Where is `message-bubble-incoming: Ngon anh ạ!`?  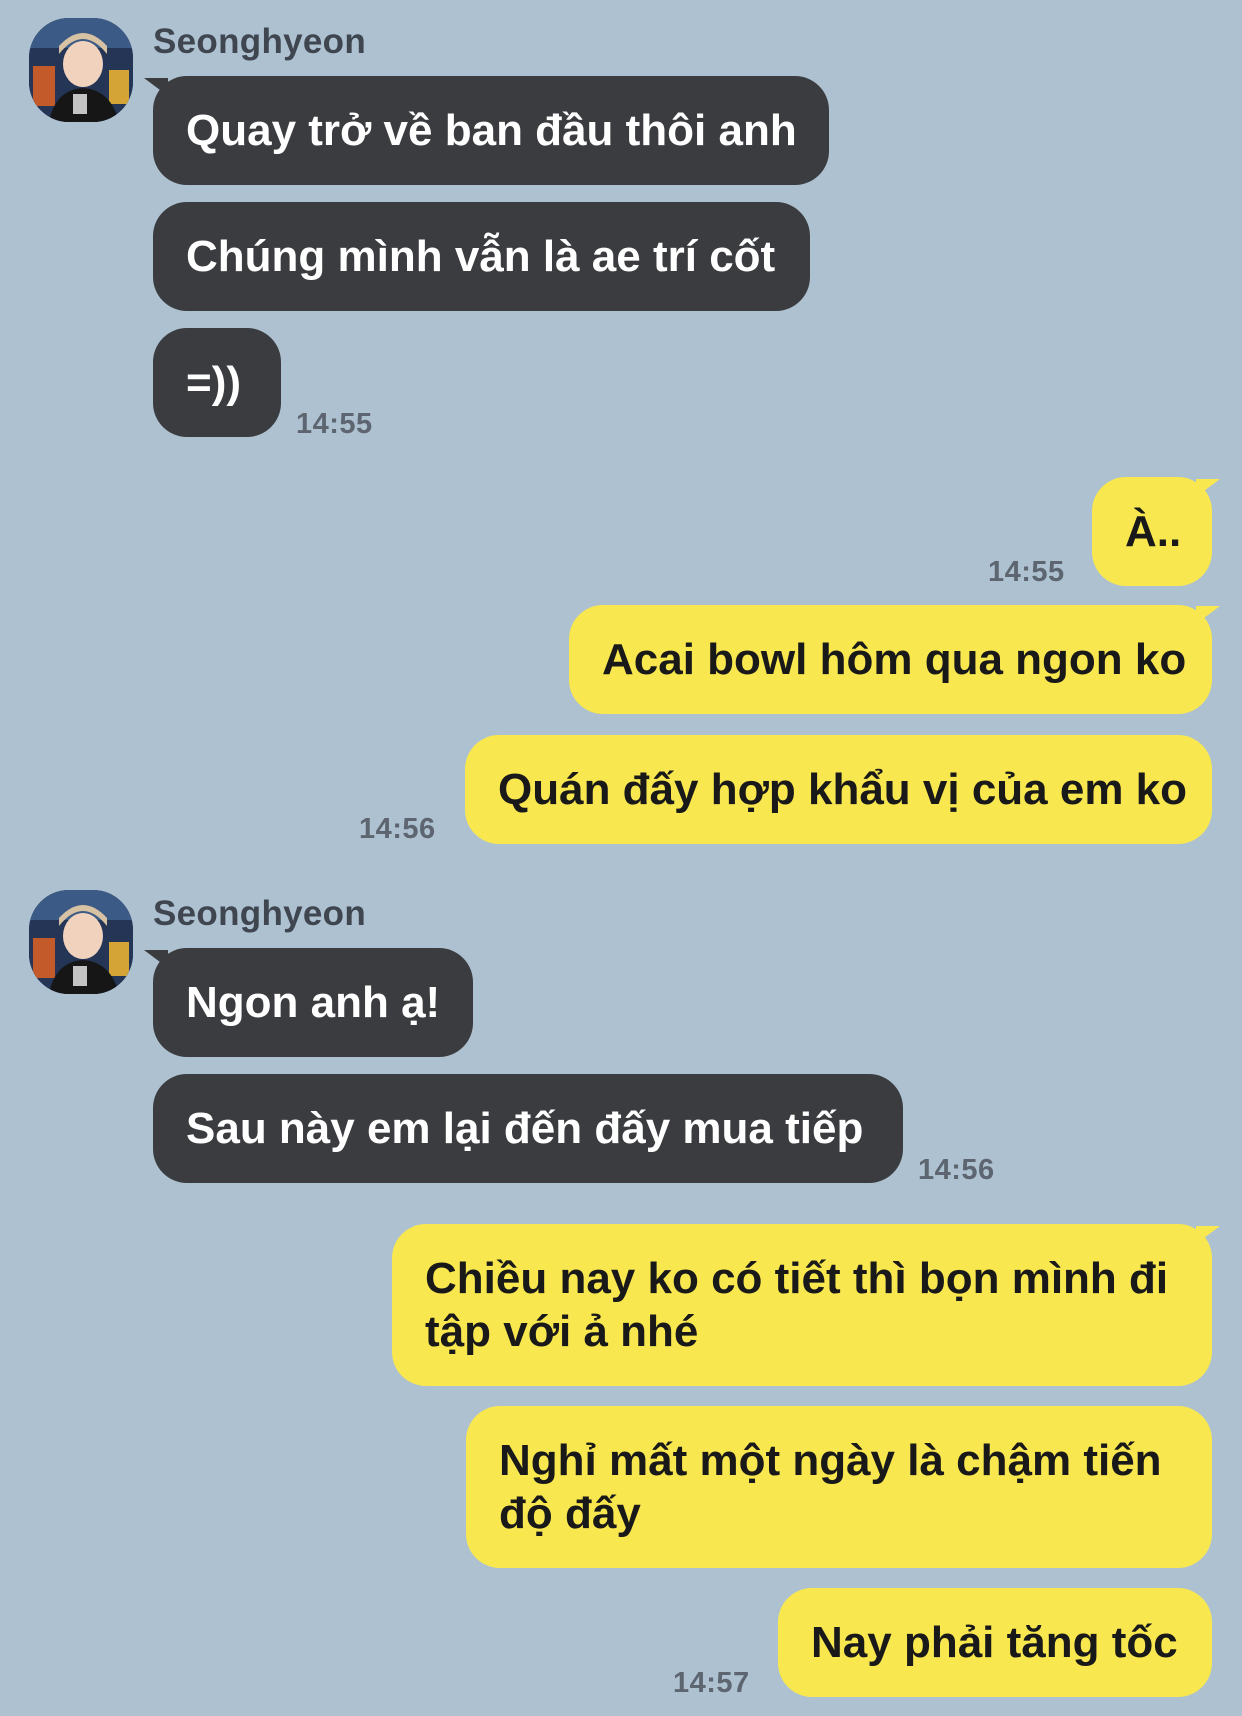
message-bubble-incoming: Ngon anh ạ! is located at coordinates (313, 1002).